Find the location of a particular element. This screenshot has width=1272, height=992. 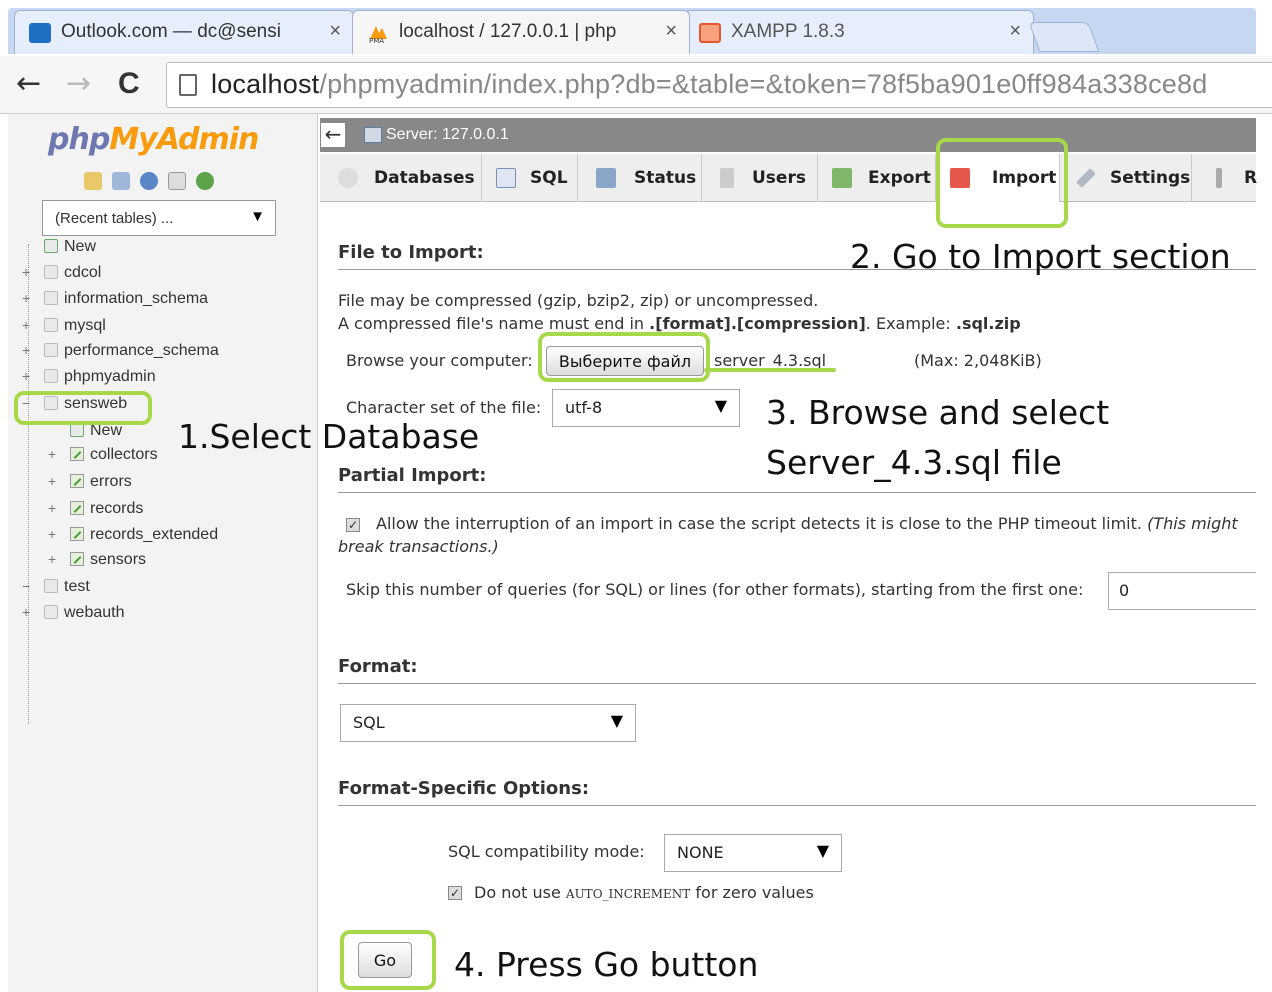

tree-item-phpmyadmin: + phpmyadmin is located at coordinates (89, 380).